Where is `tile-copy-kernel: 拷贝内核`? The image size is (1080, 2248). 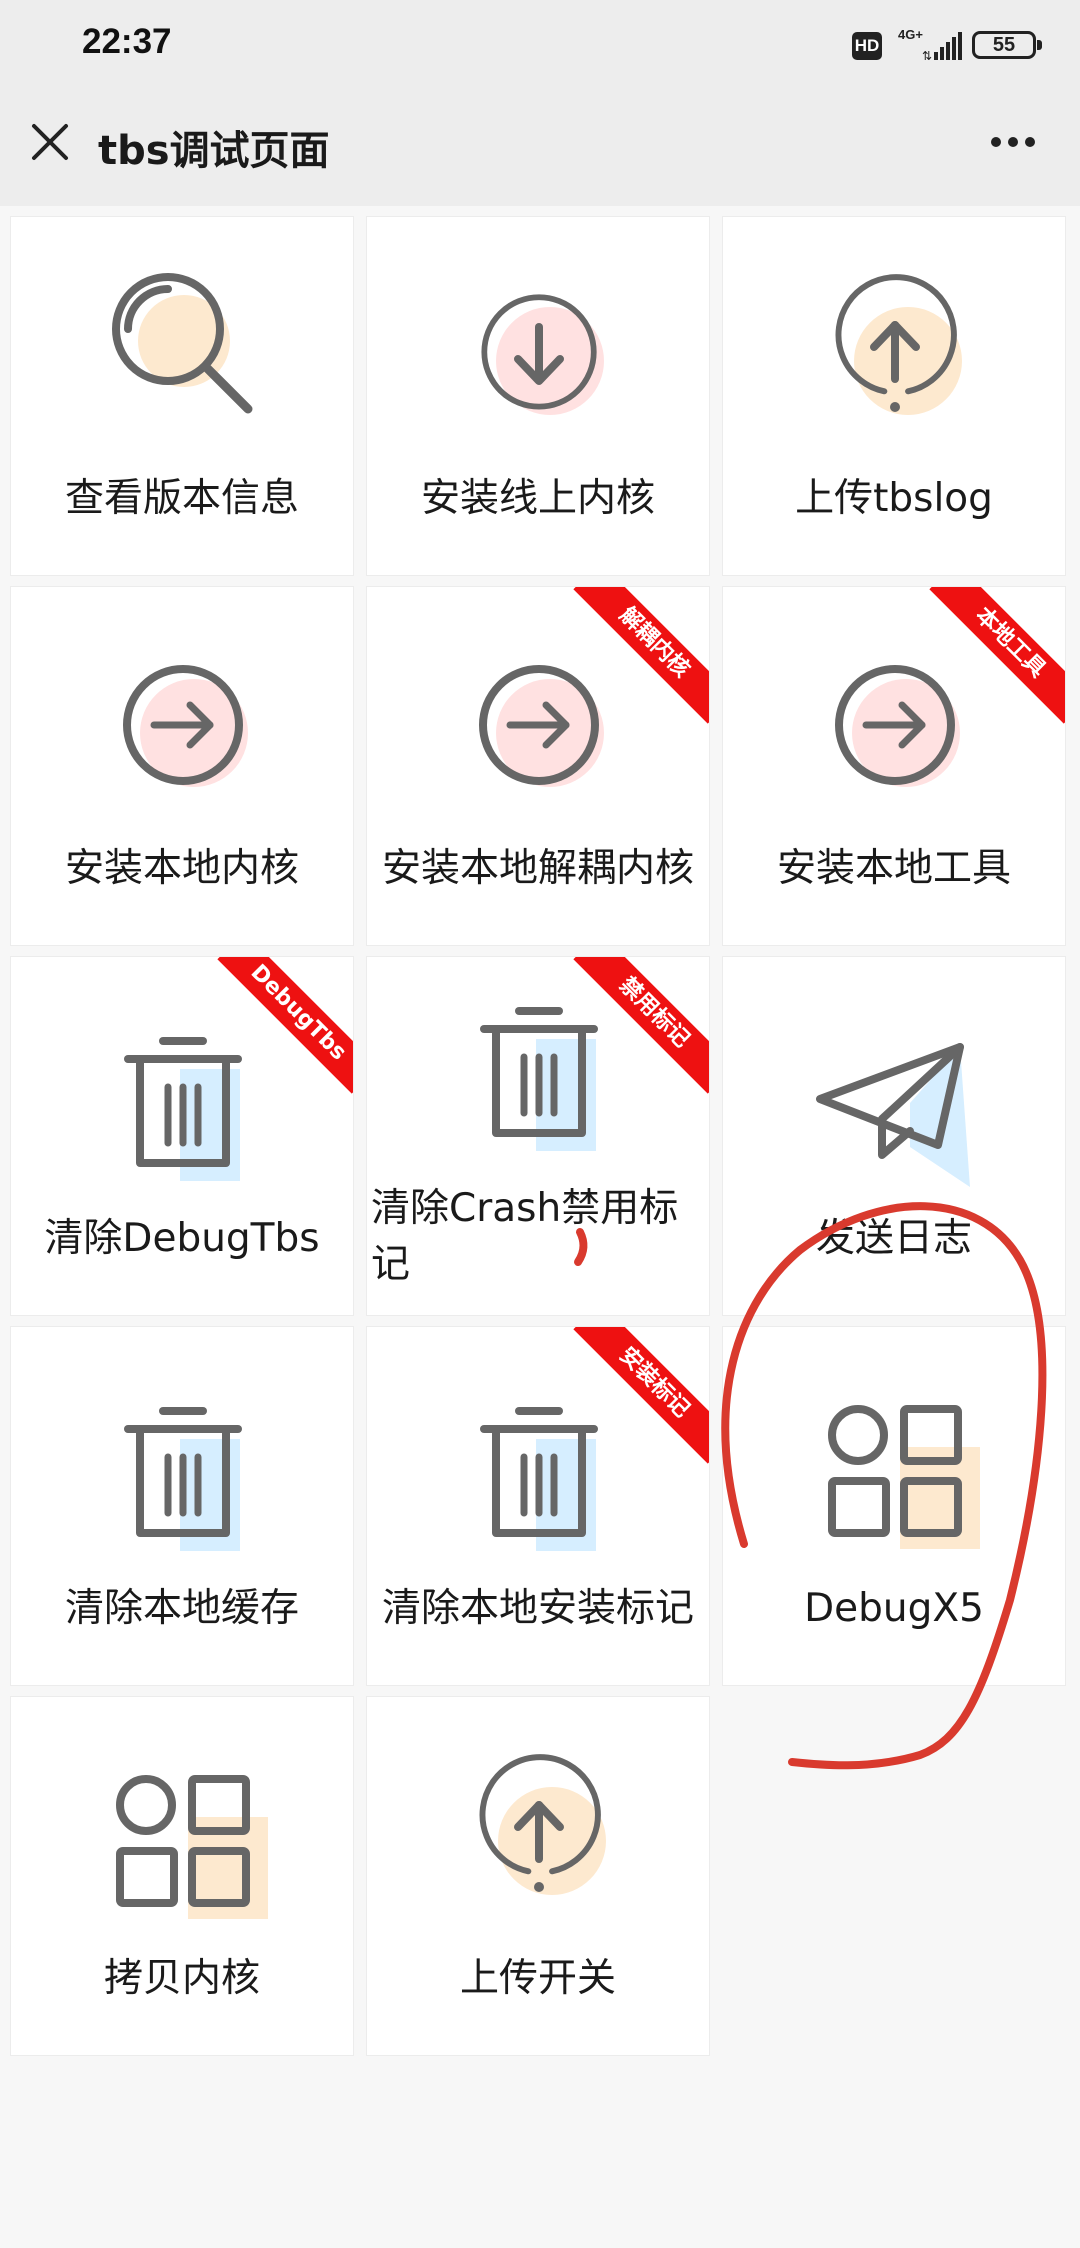 tile-copy-kernel: 拷贝内核 is located at coordinates (182, 1876).